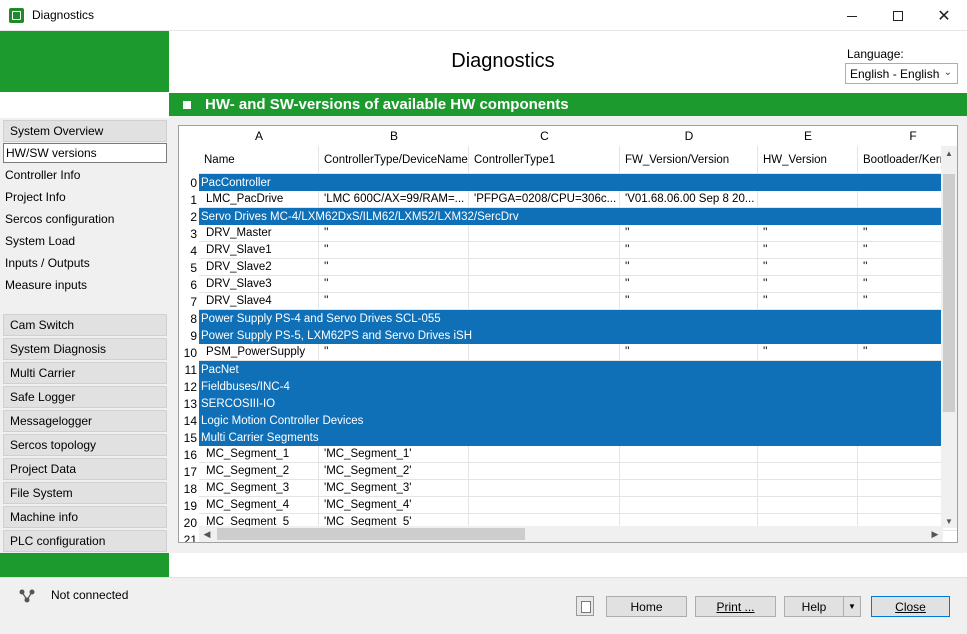 The width and height of the screenshot is (967, 634). I want to click on table-row: PSM_PowerSupply '' '' '' '', so click(578, 352).